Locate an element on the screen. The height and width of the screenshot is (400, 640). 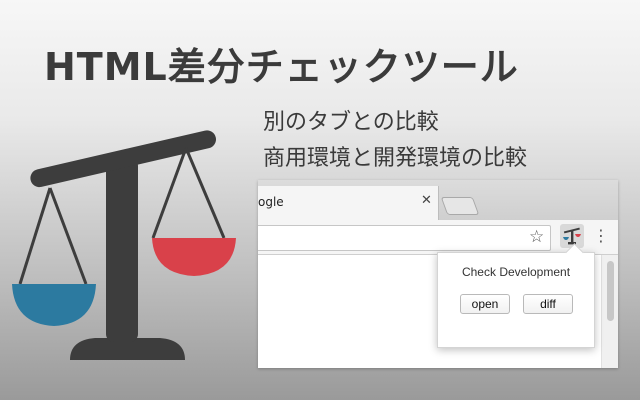
tab-close-icon: ✕ is located at coordinates (426, 201).